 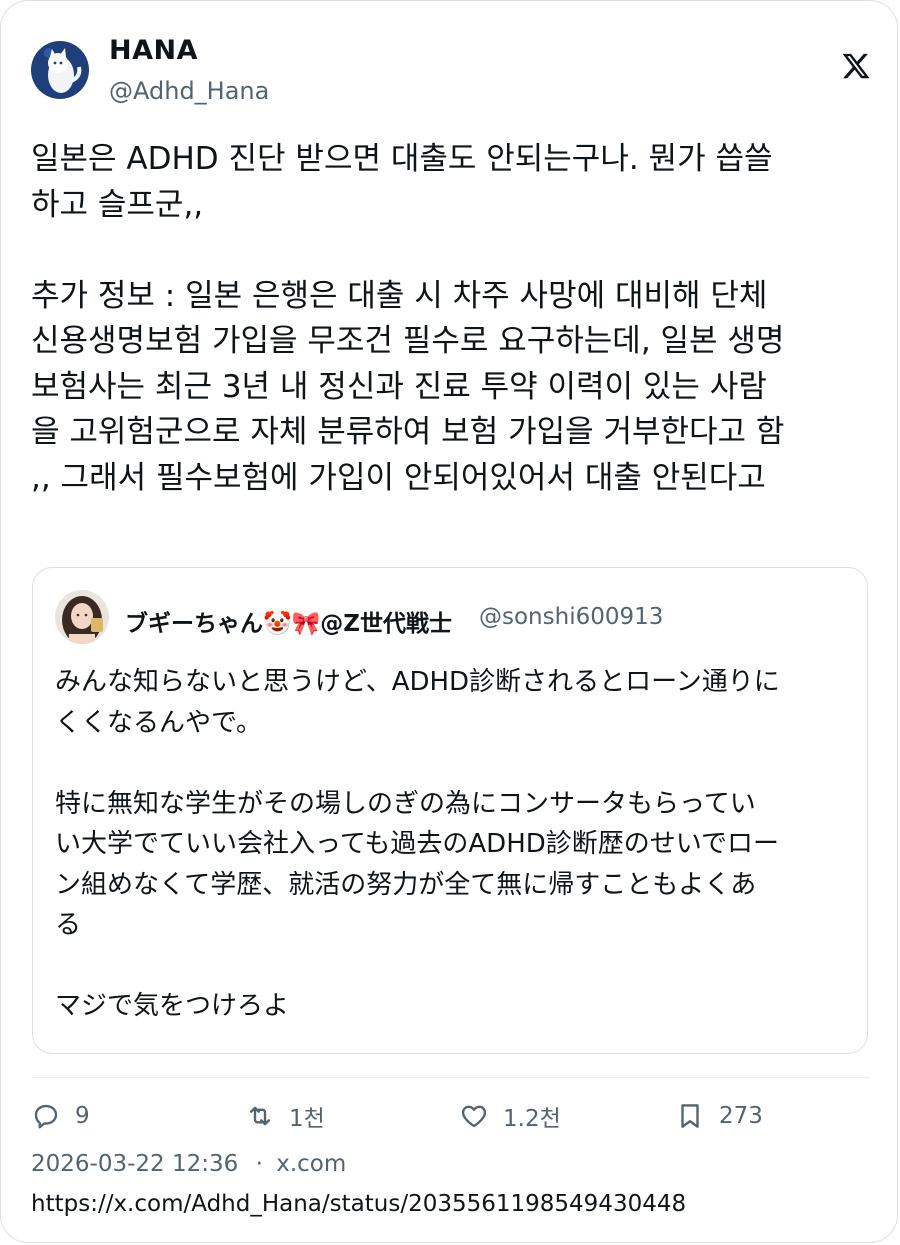 What do you see at coordinates (285, 1116) in the screenshot?
I see `retweet-button: 1천` at bounding box center [285, 1116].